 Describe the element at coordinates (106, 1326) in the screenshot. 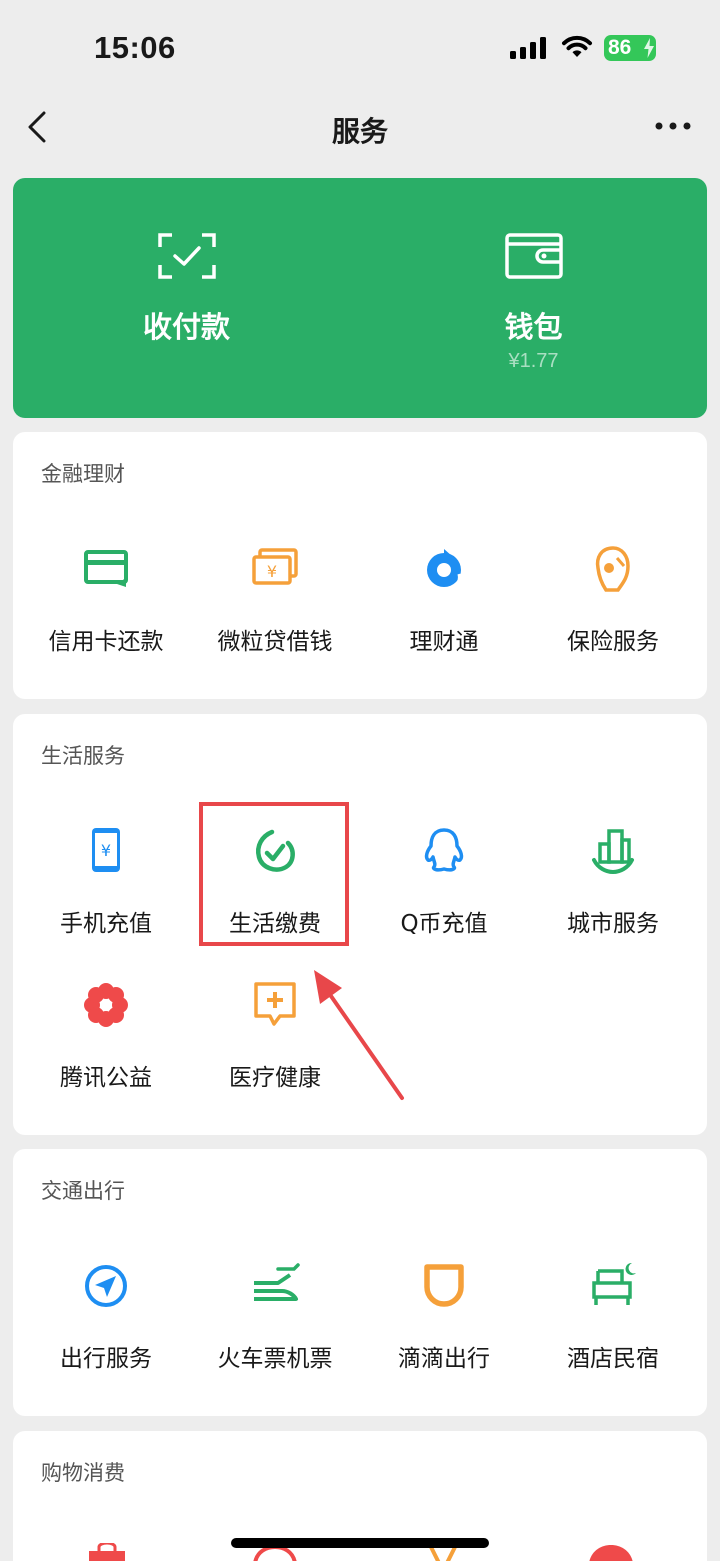

I see `travel-service-button: 出行服务` at that location.